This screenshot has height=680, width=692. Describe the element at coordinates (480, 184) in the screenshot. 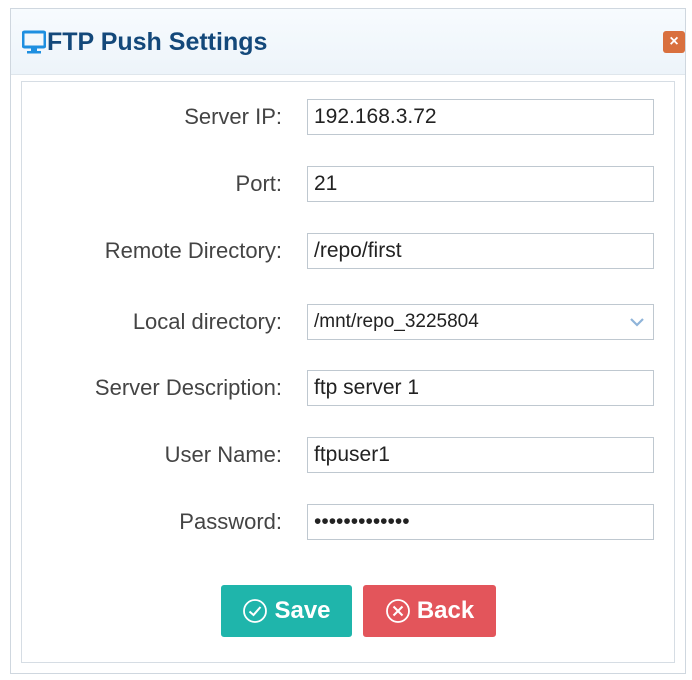

I see `port-input` at that location.